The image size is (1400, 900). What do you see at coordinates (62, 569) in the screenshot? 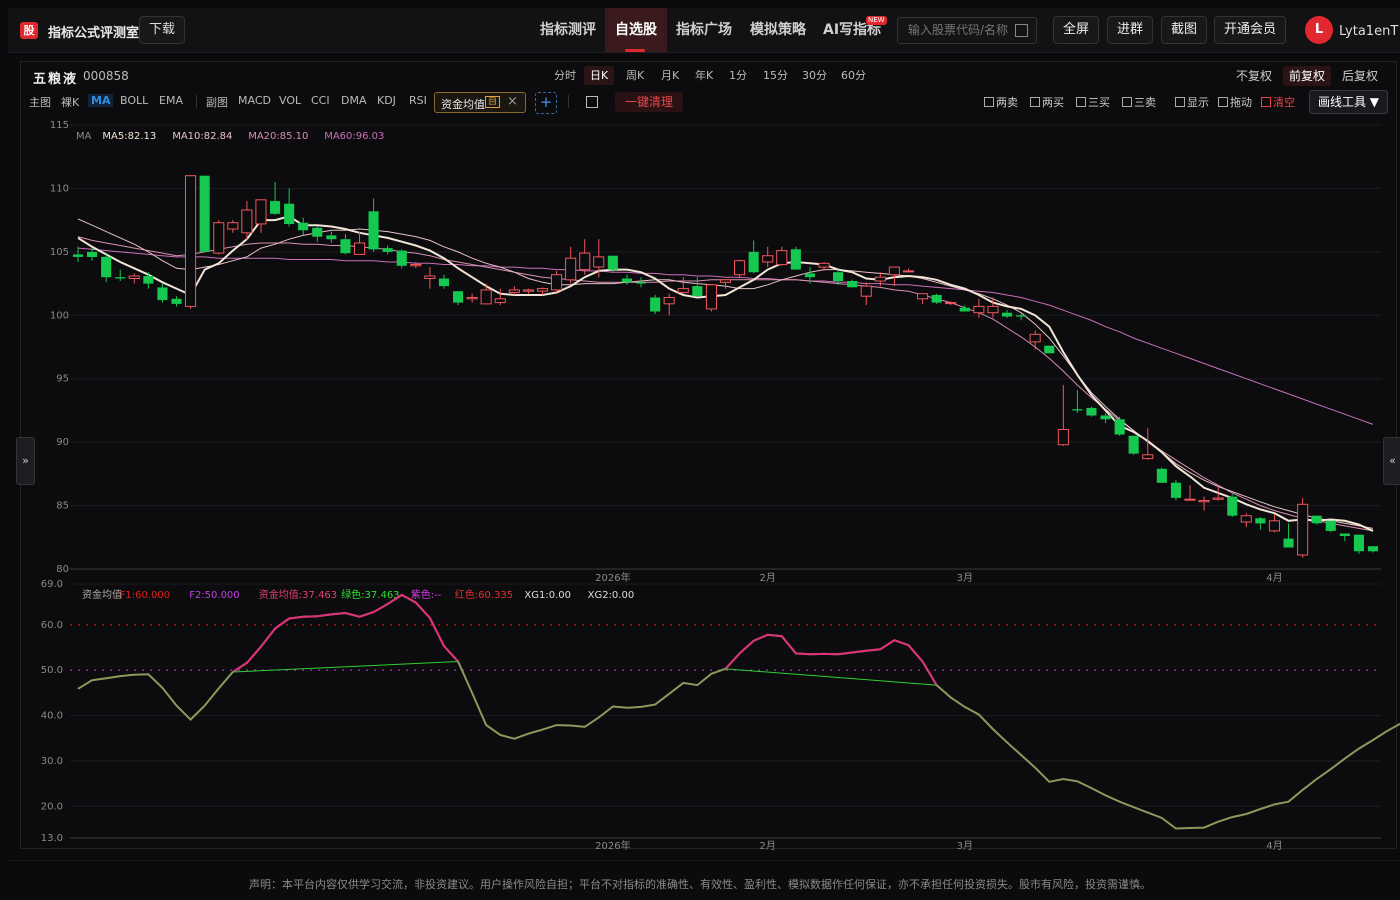
I see `y-tick-label: 80` at bounding box center [62, 569].